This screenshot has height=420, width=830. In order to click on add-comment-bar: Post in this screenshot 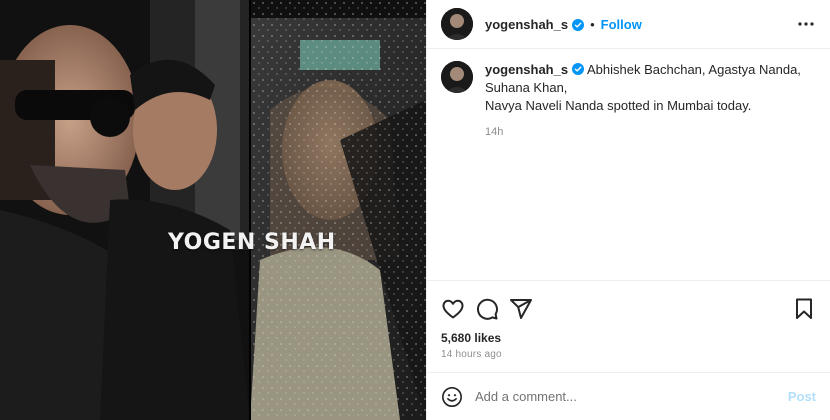, I will do `click(628, 396)`.